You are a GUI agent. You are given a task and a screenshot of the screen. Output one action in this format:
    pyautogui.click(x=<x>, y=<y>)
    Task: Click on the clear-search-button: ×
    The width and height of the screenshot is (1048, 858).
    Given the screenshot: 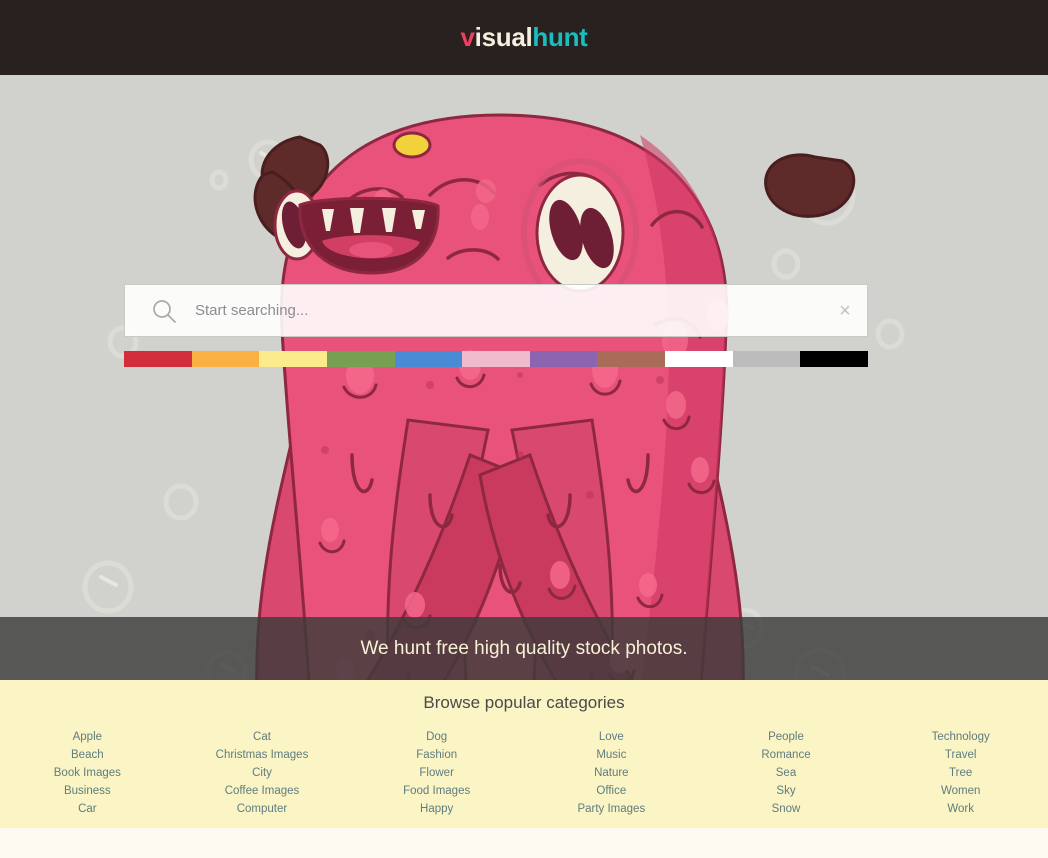 What is the action you would take?
    pyautogui.click(x=845, y=310)
    